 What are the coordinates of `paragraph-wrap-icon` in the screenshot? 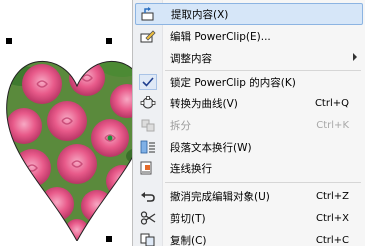 It's located at (148, 147).